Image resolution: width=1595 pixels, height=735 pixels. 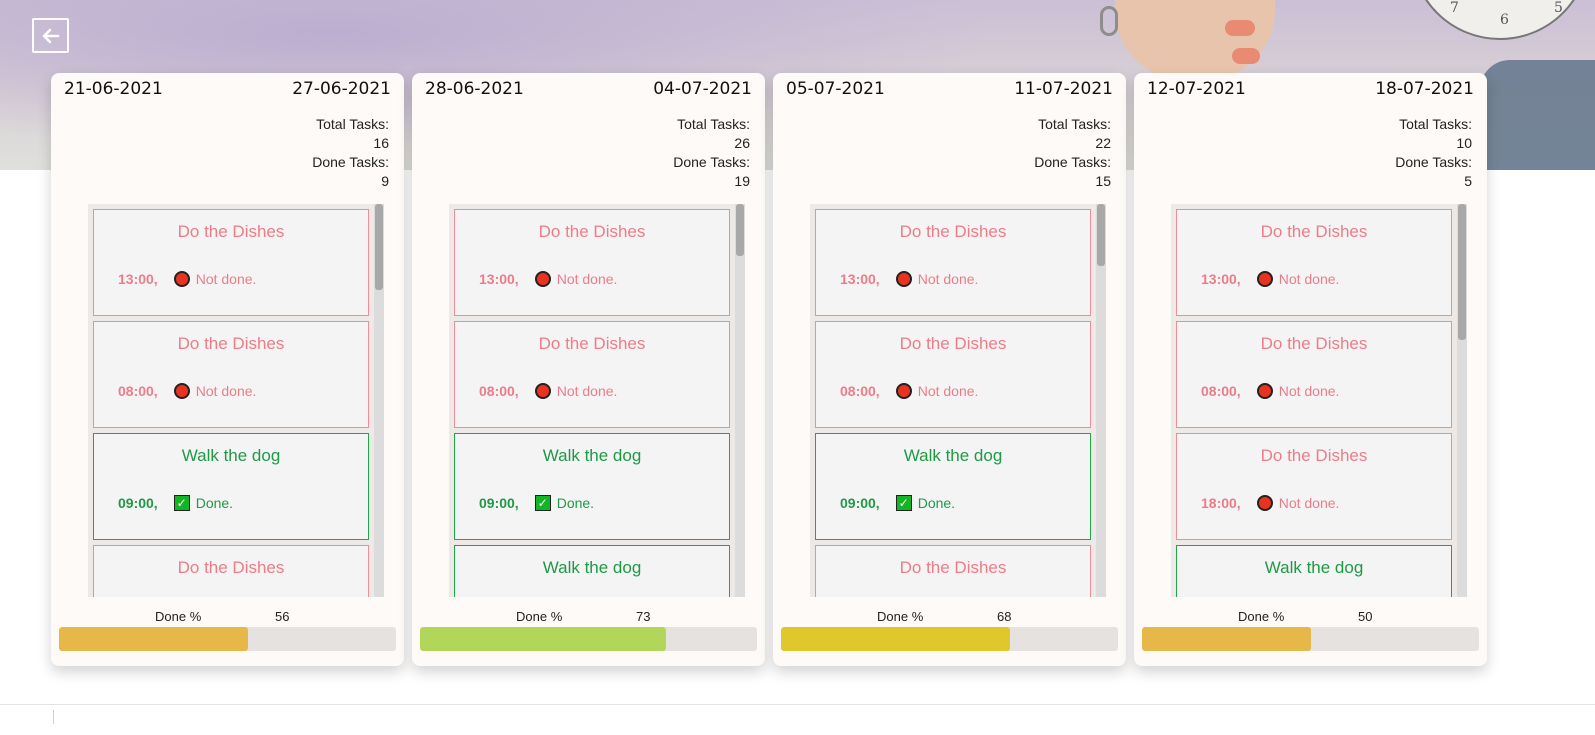 I want to click on week-range: 21-06-2021 27-06-2021, so click(x=227, y=89).